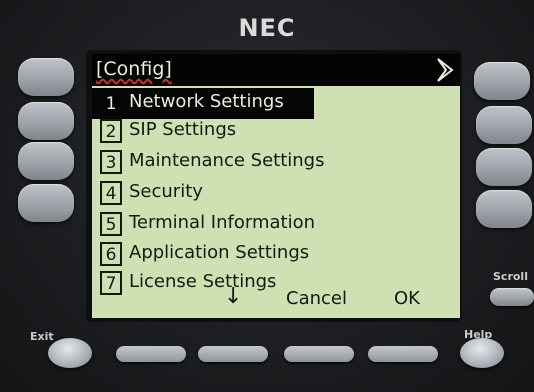 The height and width of the screenshot is (392, 534). What do you see at coordinates (42, 336) in the screenshot?
I see `exit-label: Exit` at bounding box center [42, 336].